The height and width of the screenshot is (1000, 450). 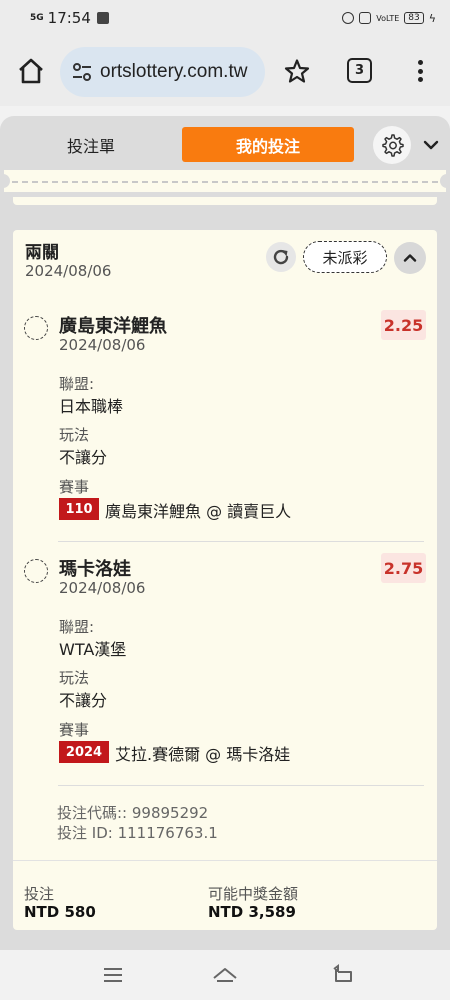 What do you see at coordinates (93, 649) in the screenshot?
I see `league-value: WTA漢堡` at bounding box center [93, 649].